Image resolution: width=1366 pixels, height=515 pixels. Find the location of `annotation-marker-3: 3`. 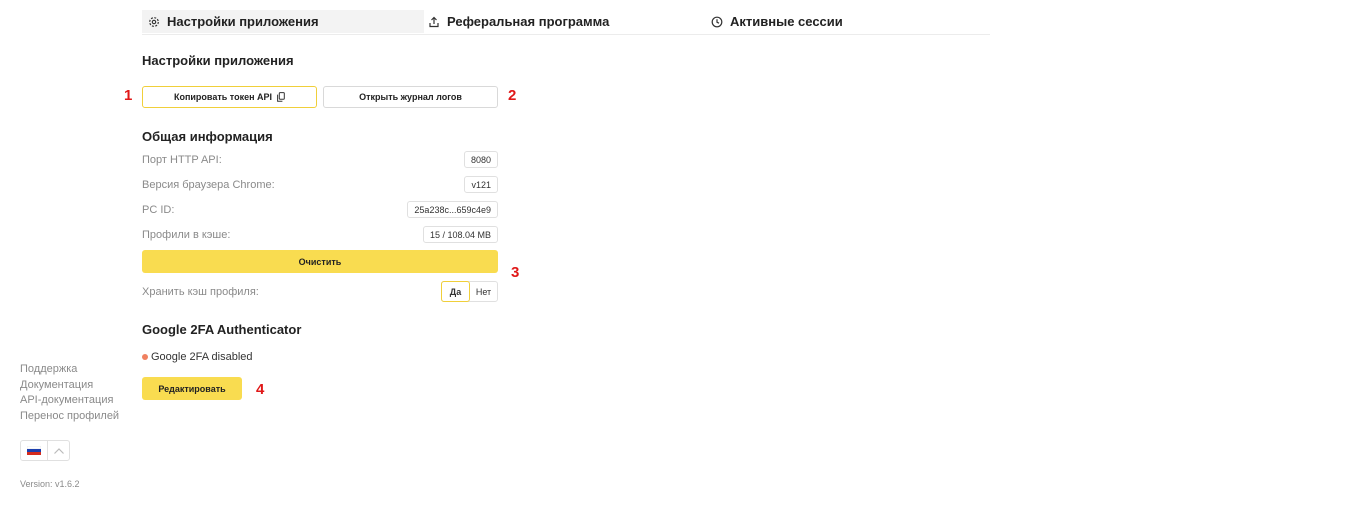

annotation-marker-3: 3 is located at coordinates (515, 272).